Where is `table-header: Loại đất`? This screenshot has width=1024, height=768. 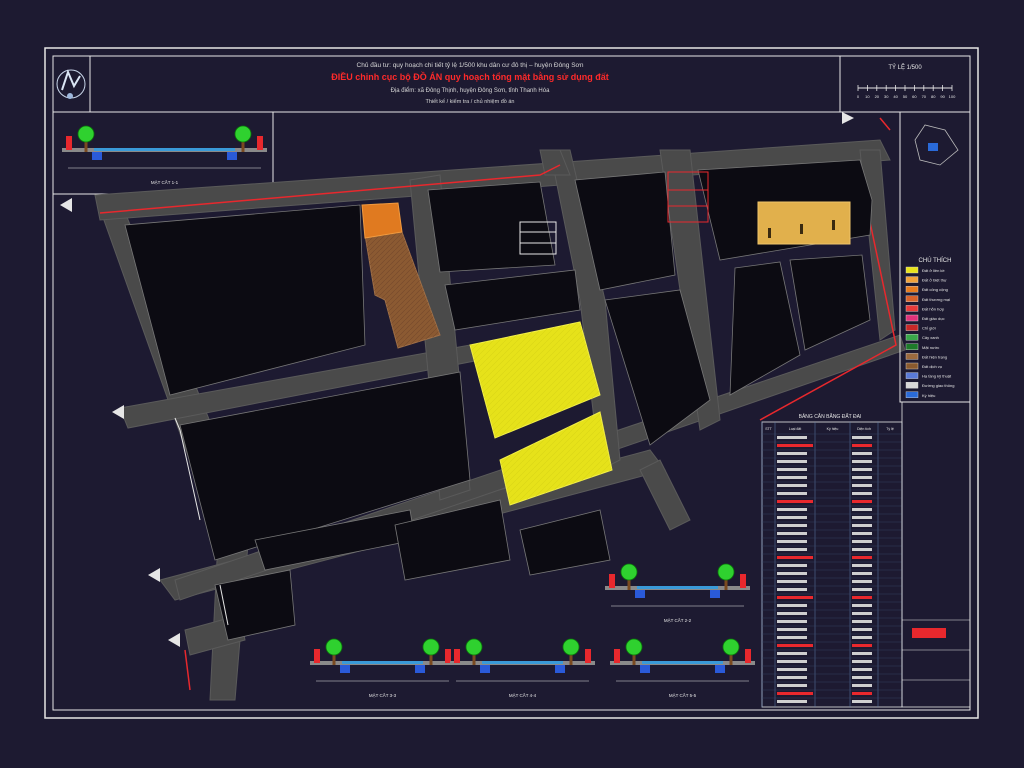
table-header: Loại đất is located at coordinates (795, 429).